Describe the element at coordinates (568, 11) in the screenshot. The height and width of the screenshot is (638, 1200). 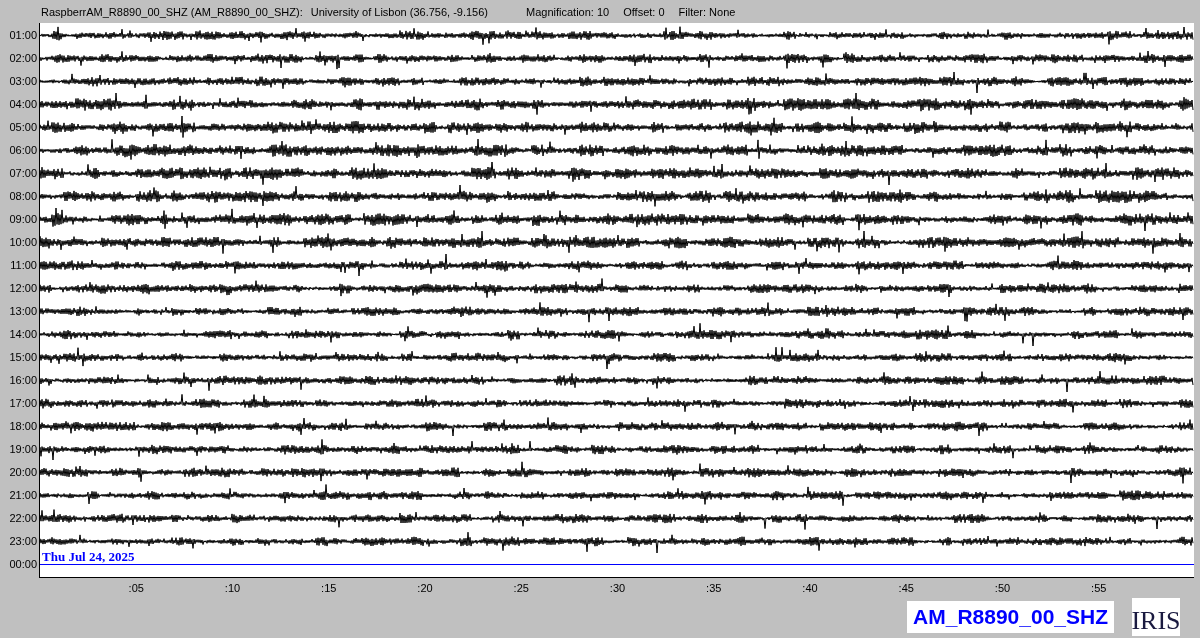
I see `magnification-text: Magnification: 10` at that location.